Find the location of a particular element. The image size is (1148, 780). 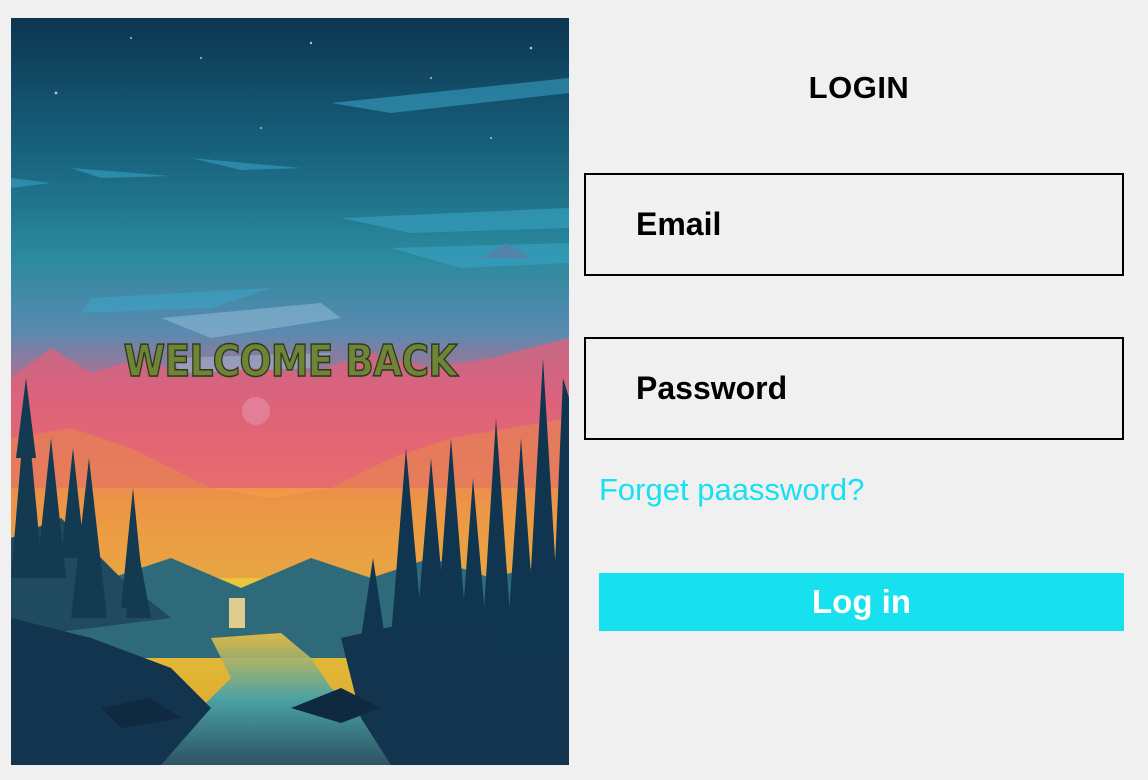

password-field is located at coordinates (854, 388).